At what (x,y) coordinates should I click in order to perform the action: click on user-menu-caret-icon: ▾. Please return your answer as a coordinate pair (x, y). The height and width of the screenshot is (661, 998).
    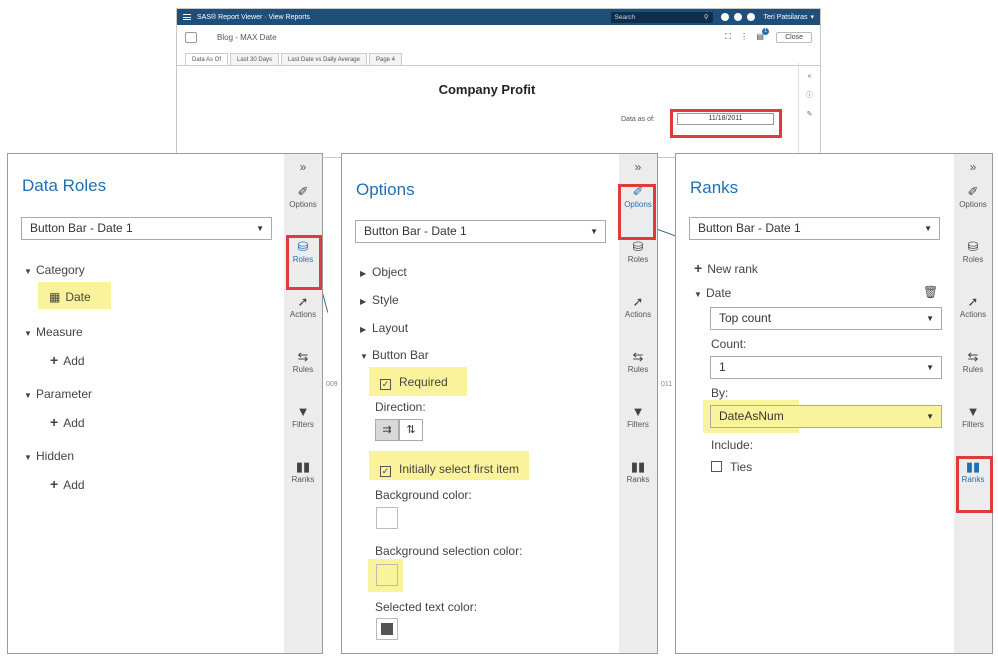
    Looking at the image, I should click on (812, 17).